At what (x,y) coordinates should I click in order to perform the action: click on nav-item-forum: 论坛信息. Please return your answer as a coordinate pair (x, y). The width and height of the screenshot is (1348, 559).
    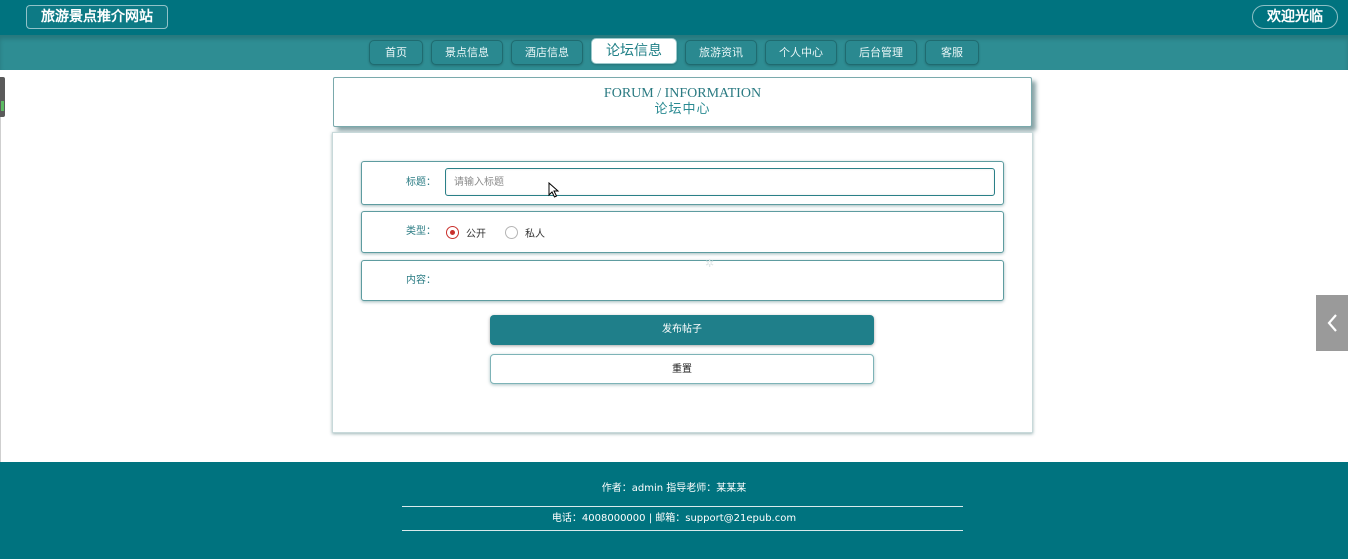
    Looking at the image, I should click on (634, 51).